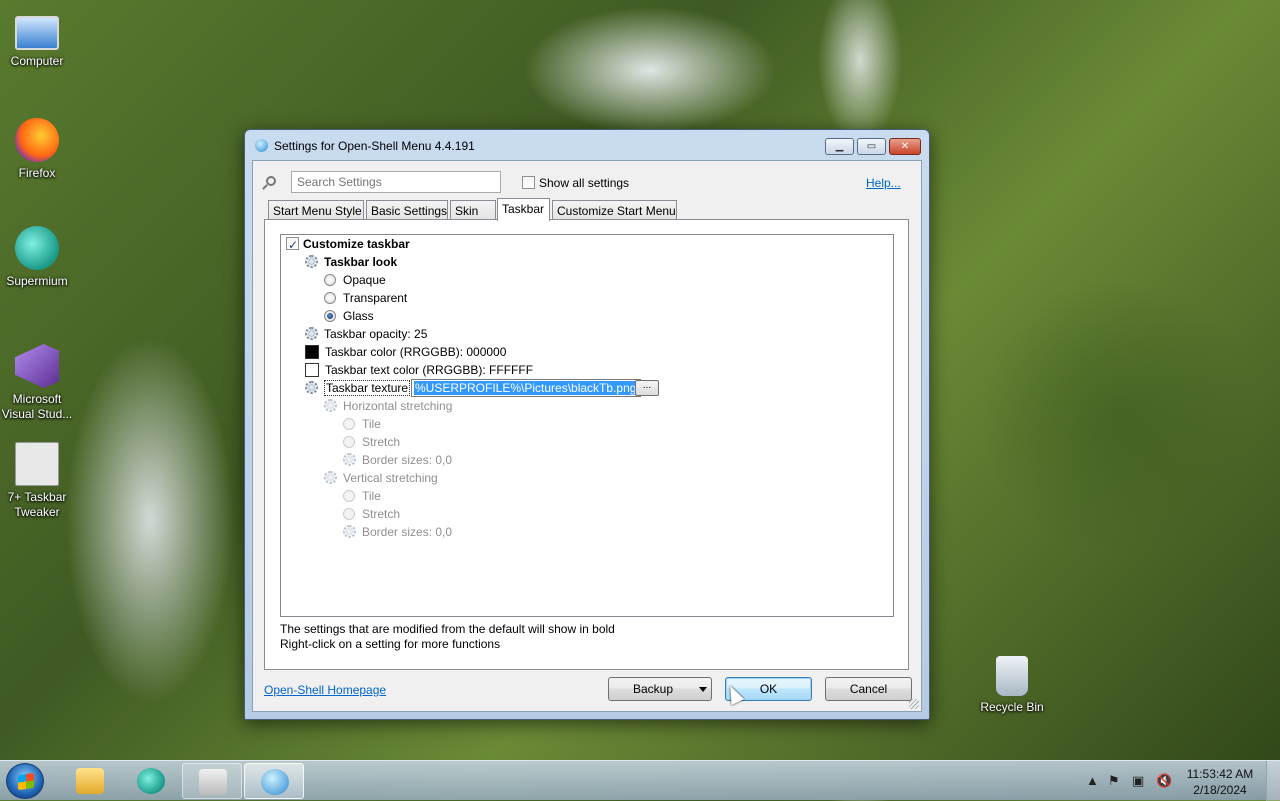  What do you see at coordinates (868, 689) in the screenshot?
I see `cancel-button: Cancel` at bounding box center [868, 689].